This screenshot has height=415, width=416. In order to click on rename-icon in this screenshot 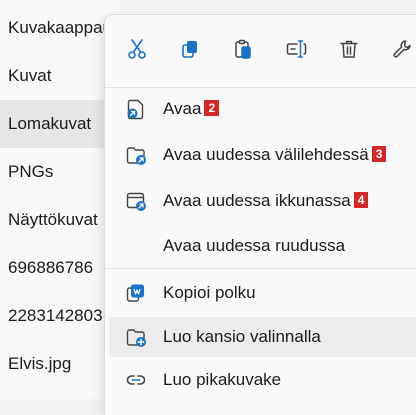, I will do `click(296, 51)`.